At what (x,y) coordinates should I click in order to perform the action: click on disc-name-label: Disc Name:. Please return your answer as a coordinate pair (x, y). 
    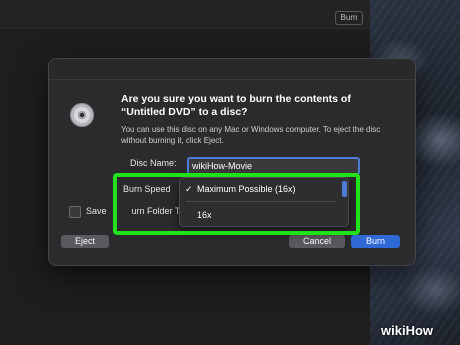
    Looking at the image, I should click on (153, 163).